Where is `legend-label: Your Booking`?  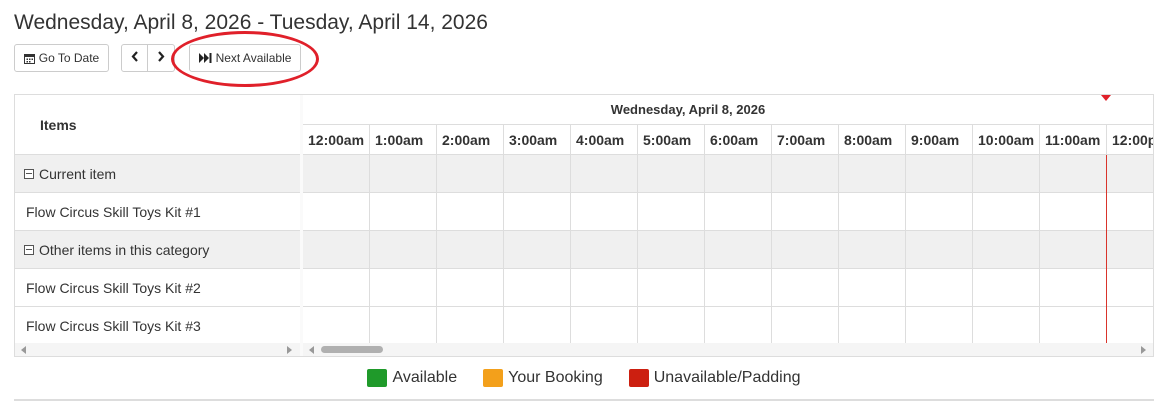
legend-label: Your Booking is located at coordinates (555, 377).